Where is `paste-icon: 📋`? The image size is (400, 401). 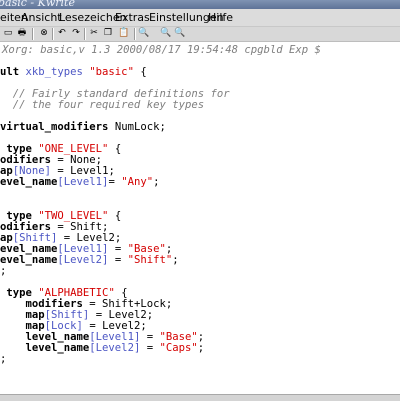
paste-icon: 📋 is located at coordinates (124, 33).